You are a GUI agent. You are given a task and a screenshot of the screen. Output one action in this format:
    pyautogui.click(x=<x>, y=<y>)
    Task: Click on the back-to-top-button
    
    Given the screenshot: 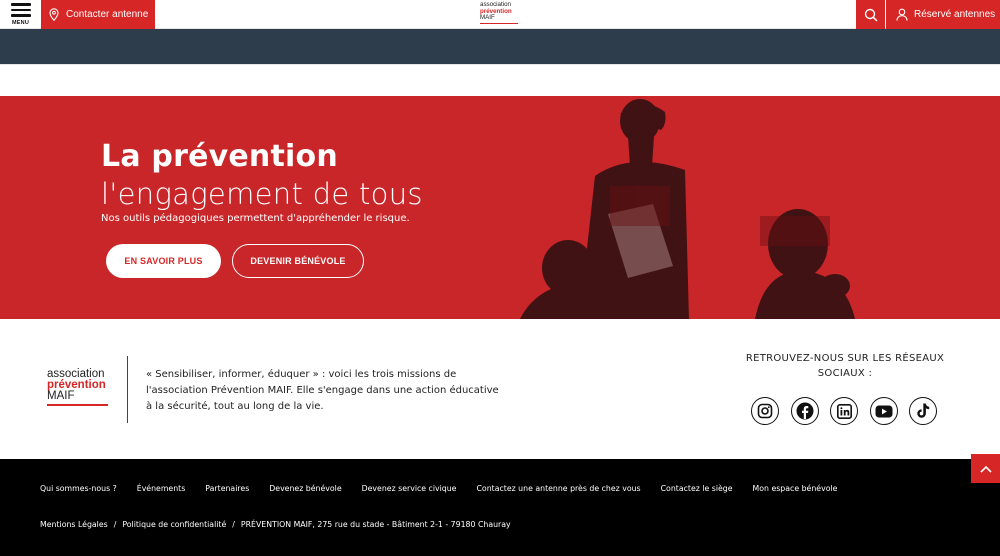 What is the action you would take?
    pyautogui.click(x=985, y=468)
    